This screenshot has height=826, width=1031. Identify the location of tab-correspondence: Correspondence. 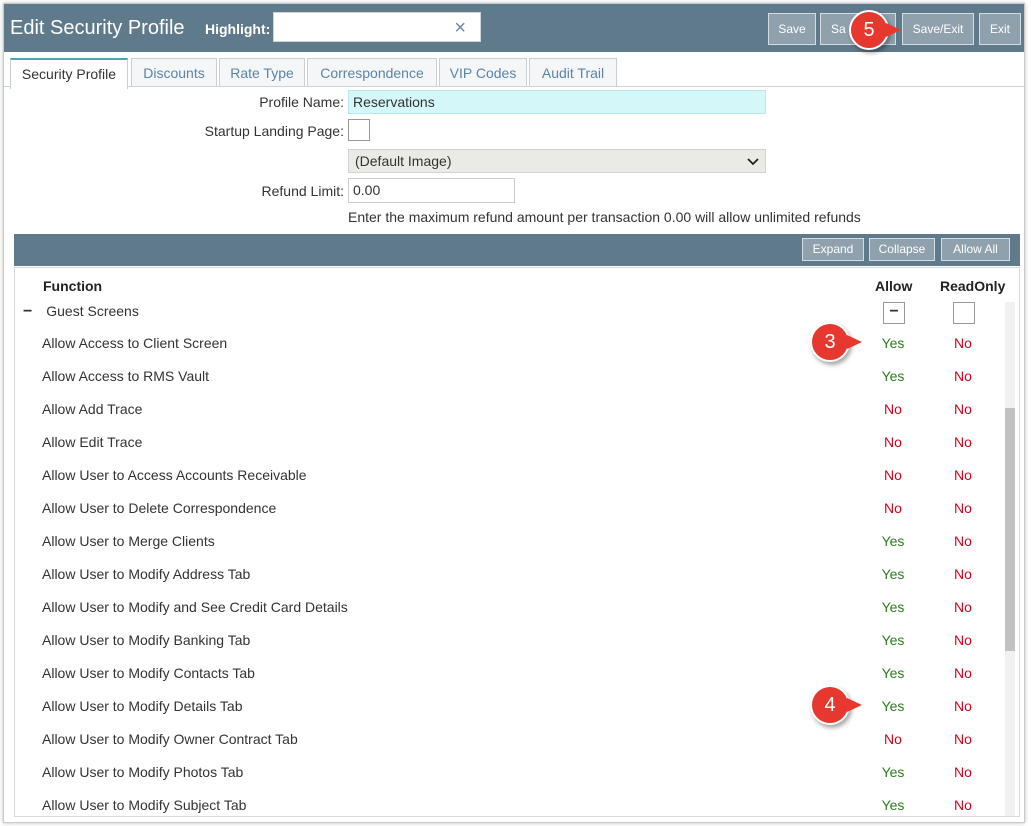
(372, 72).